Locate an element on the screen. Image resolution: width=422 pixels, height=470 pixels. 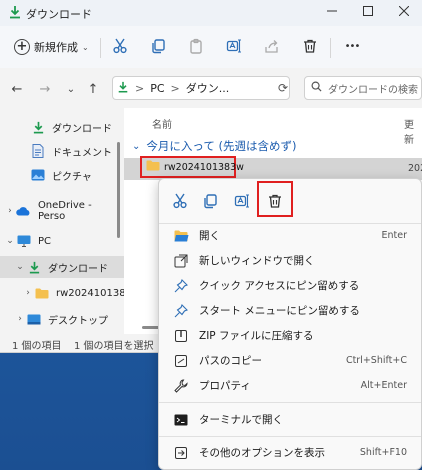
search-placeholder: ダウンロードの検索 is located at coordinates (373, 90).